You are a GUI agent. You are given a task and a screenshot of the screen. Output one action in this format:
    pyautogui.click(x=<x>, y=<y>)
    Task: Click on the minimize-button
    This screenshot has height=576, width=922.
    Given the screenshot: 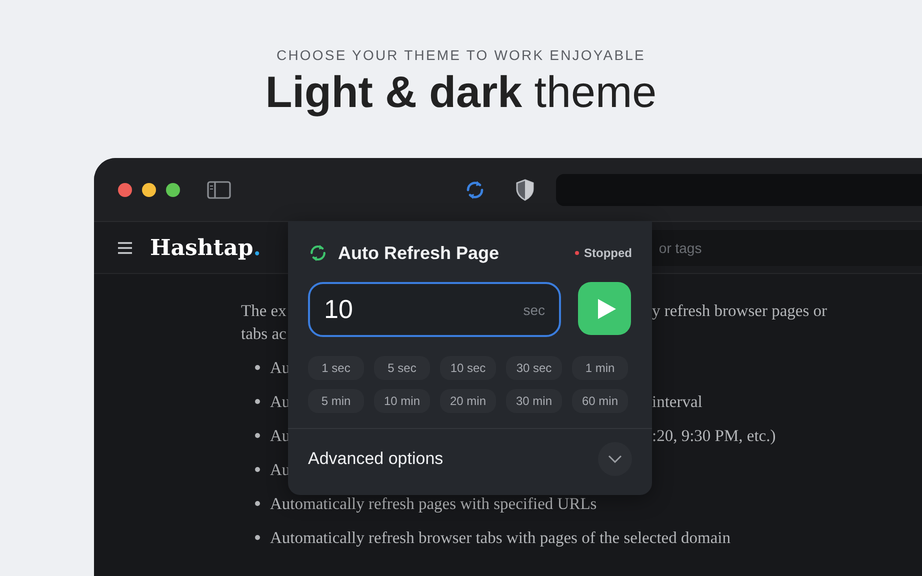 What is the action you would take?
    pyautogui.click(x=149, y=189)
    